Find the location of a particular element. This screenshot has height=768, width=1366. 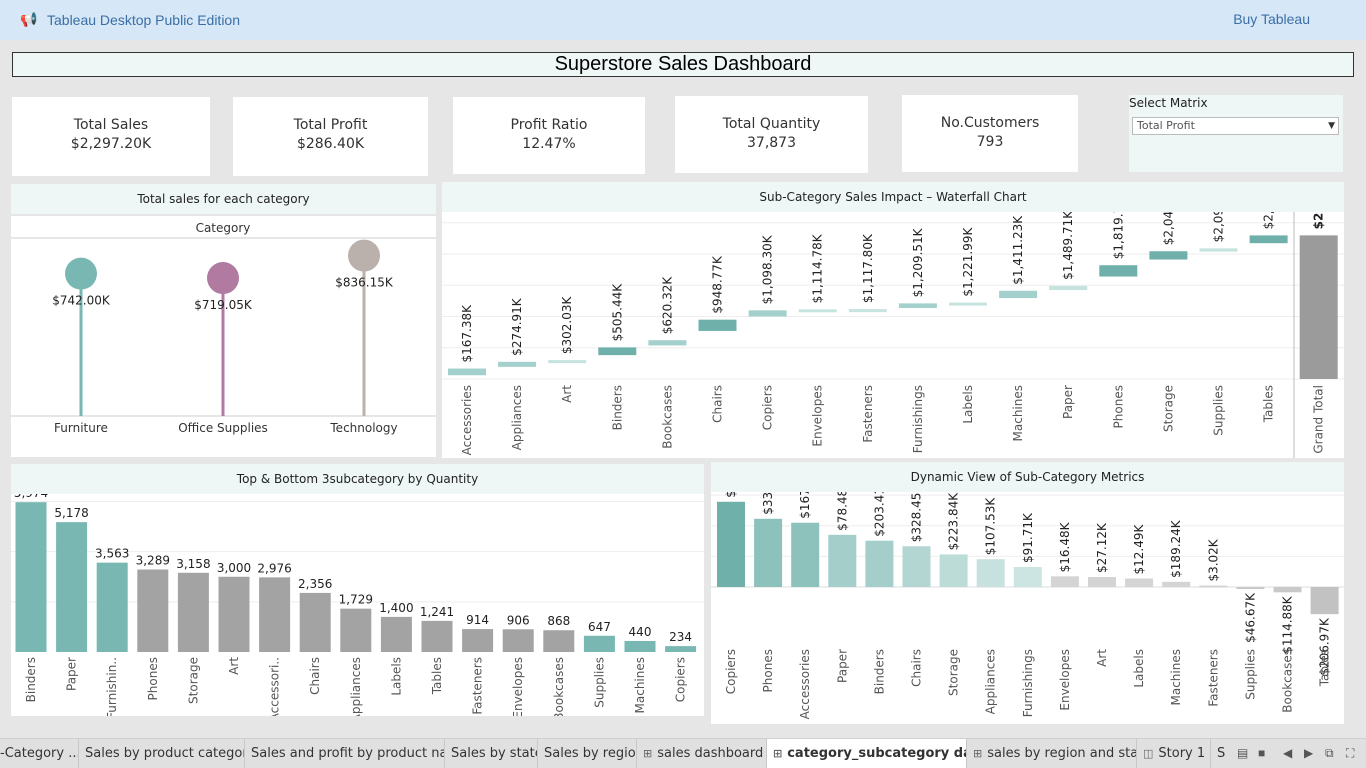

kpi-value: 793 is located at coordinates (990, 142).